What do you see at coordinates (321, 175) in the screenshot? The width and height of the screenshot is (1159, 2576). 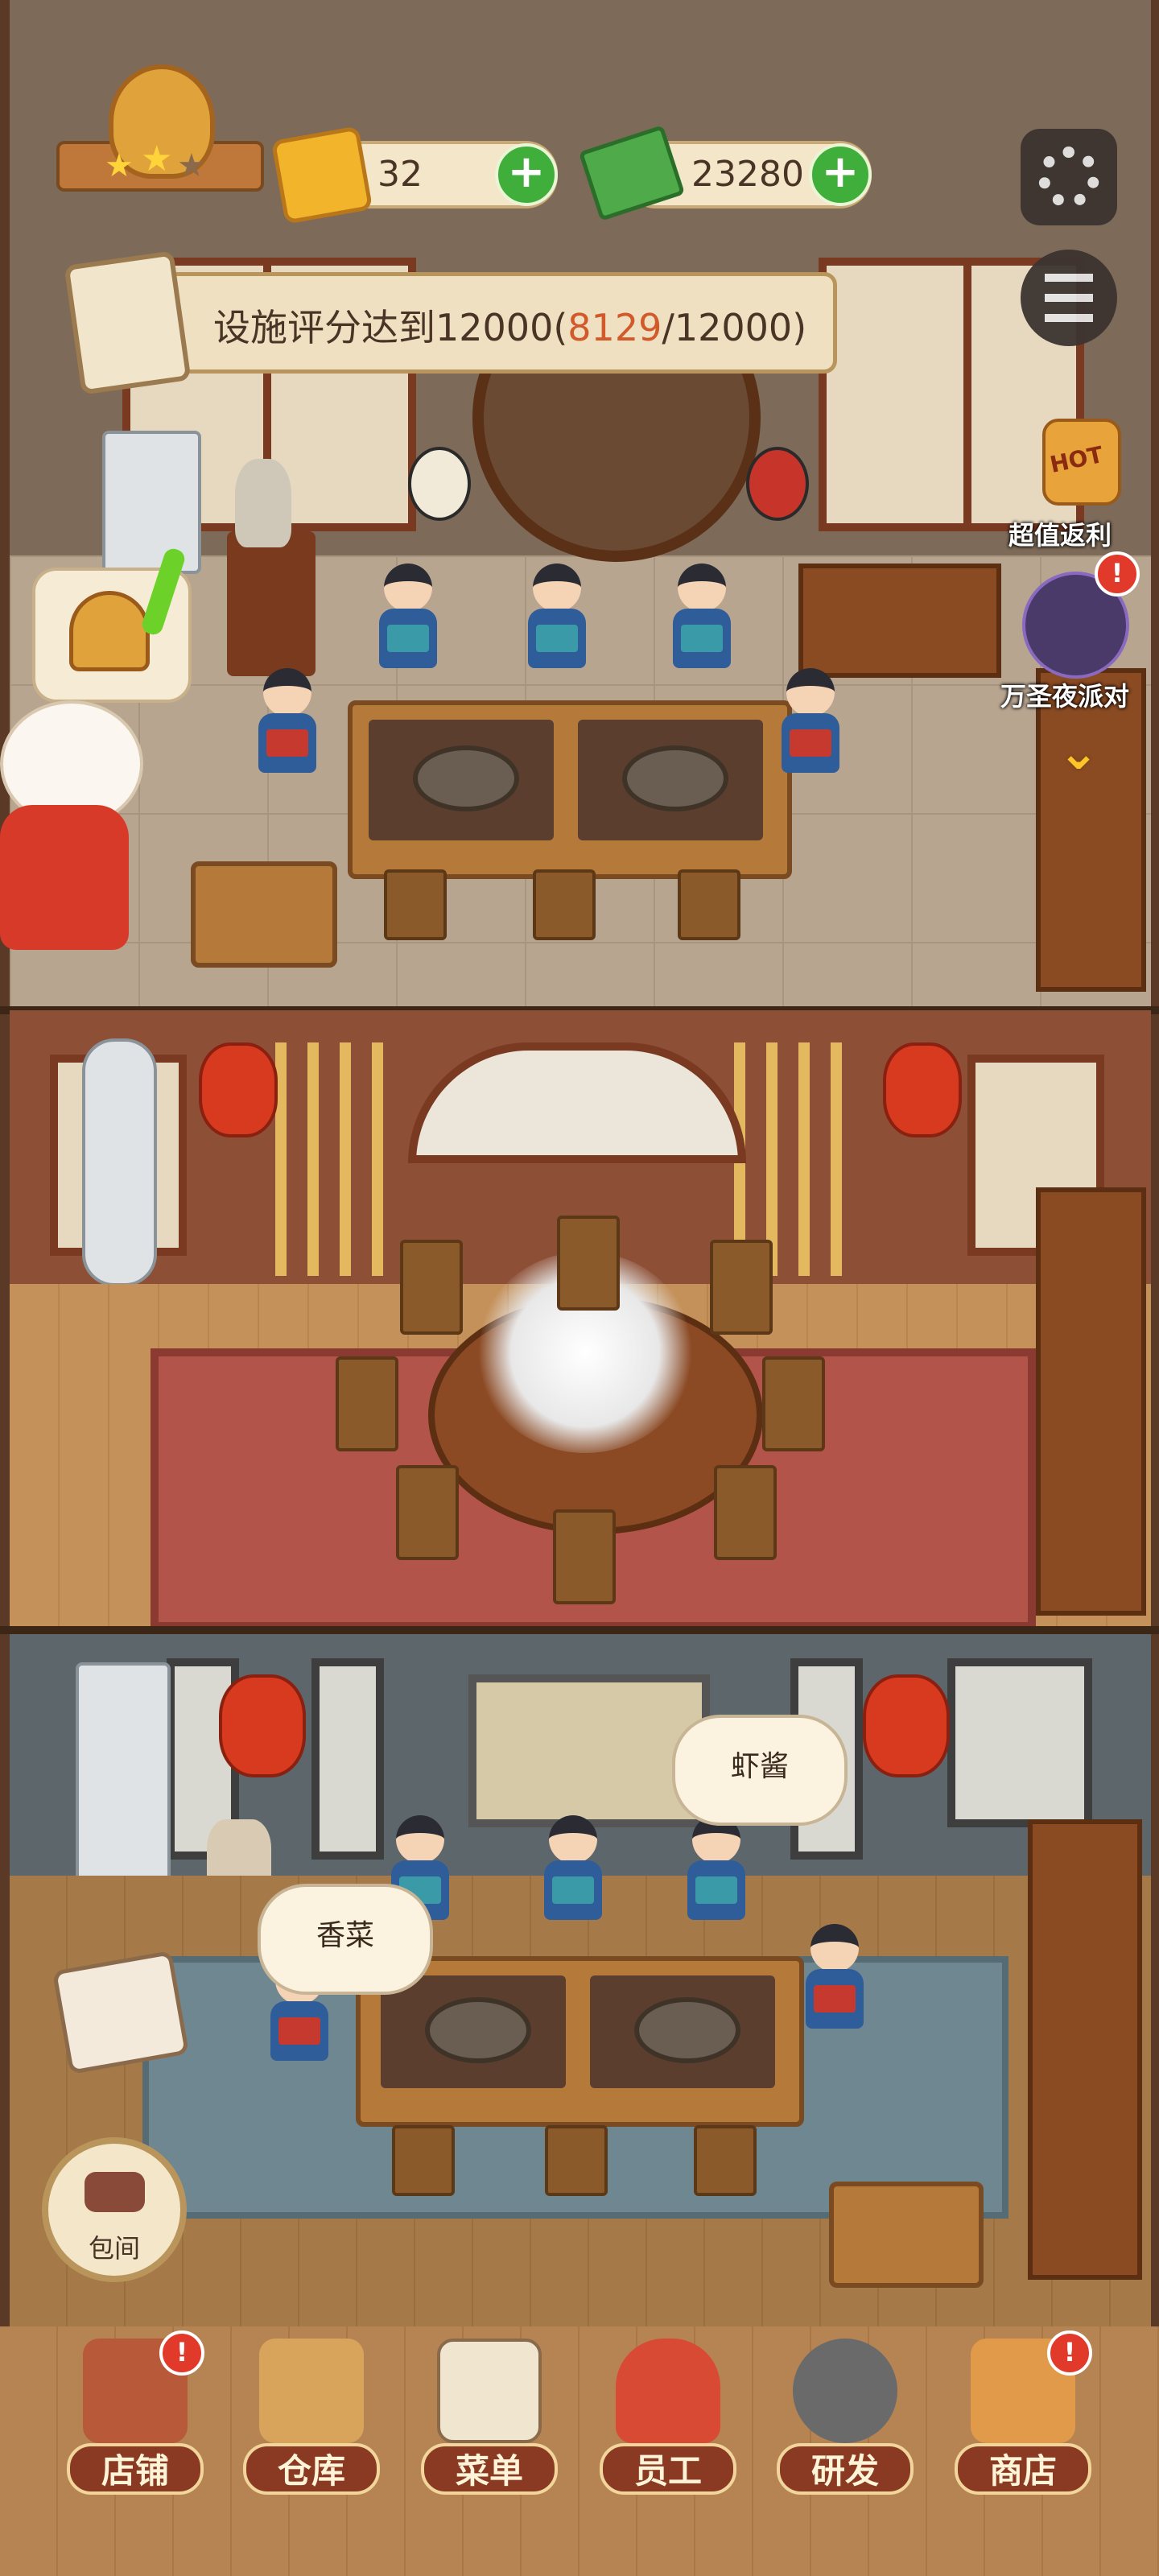 I see `gem-icon` at bounding box center [321, 175].